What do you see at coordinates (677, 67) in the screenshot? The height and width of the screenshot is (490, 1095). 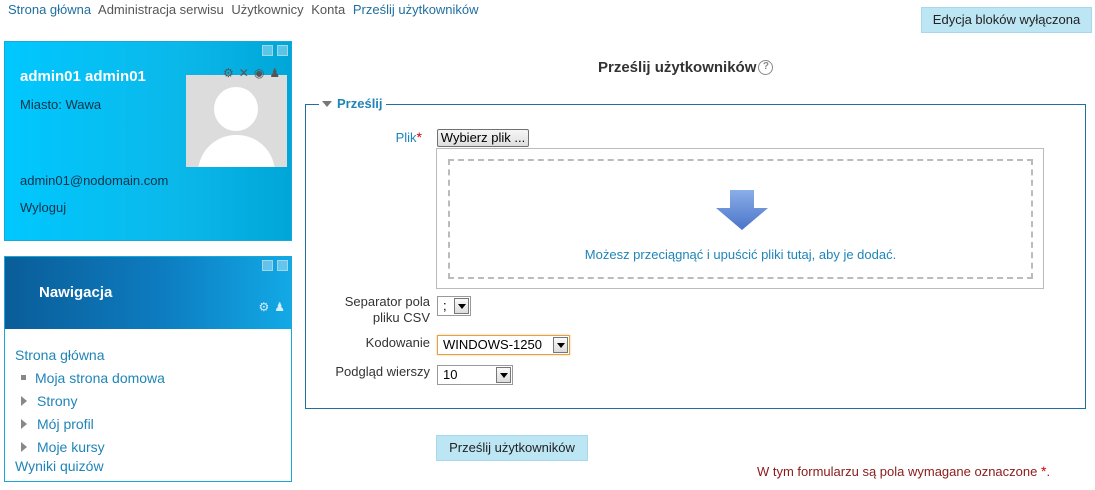 I see `page-title-text: Prześlij użytkowników` at bounding box center [677, 67].